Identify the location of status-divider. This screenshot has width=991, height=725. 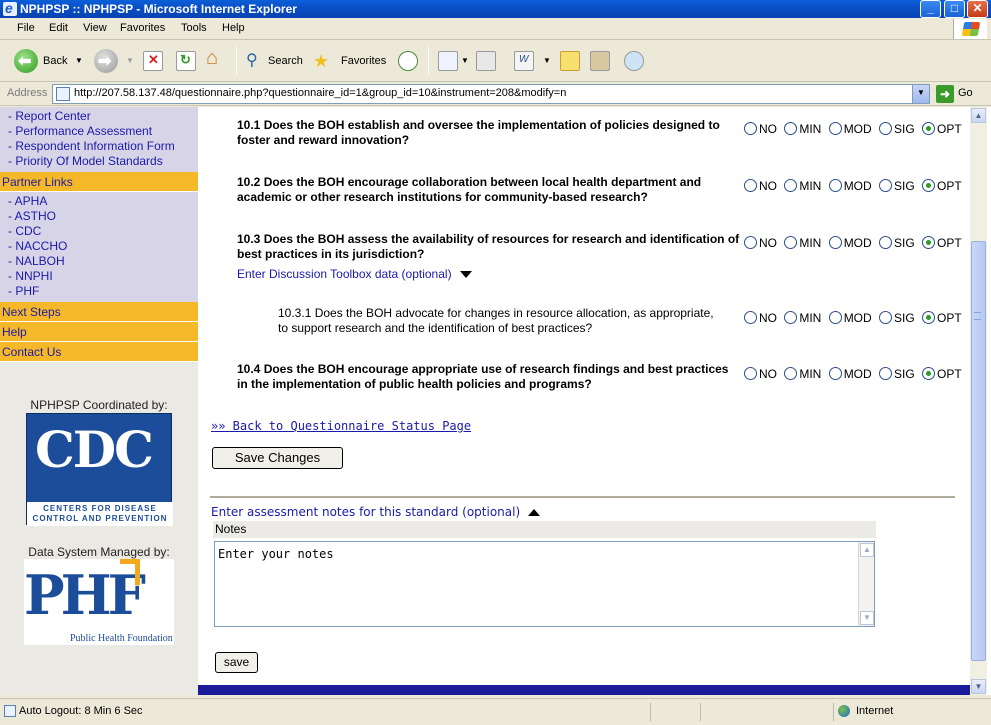
(833, 712).